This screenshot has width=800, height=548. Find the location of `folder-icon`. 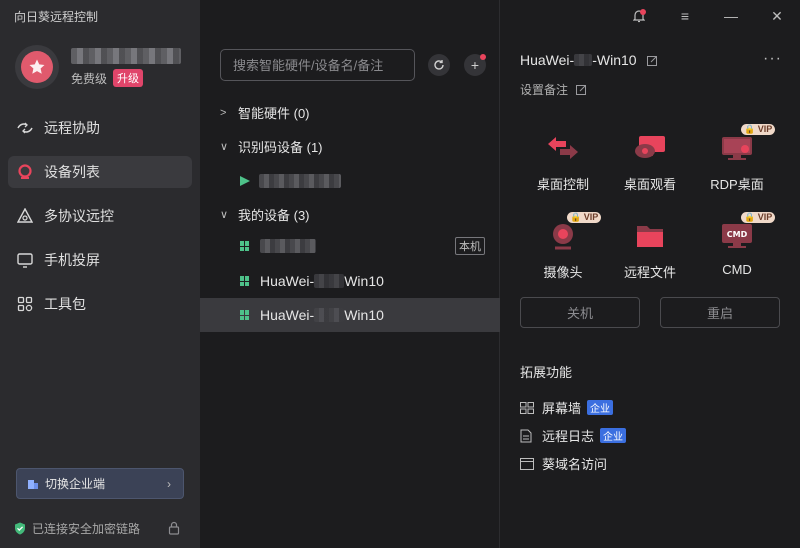

folder-icon is located at coordinates (650, 236).